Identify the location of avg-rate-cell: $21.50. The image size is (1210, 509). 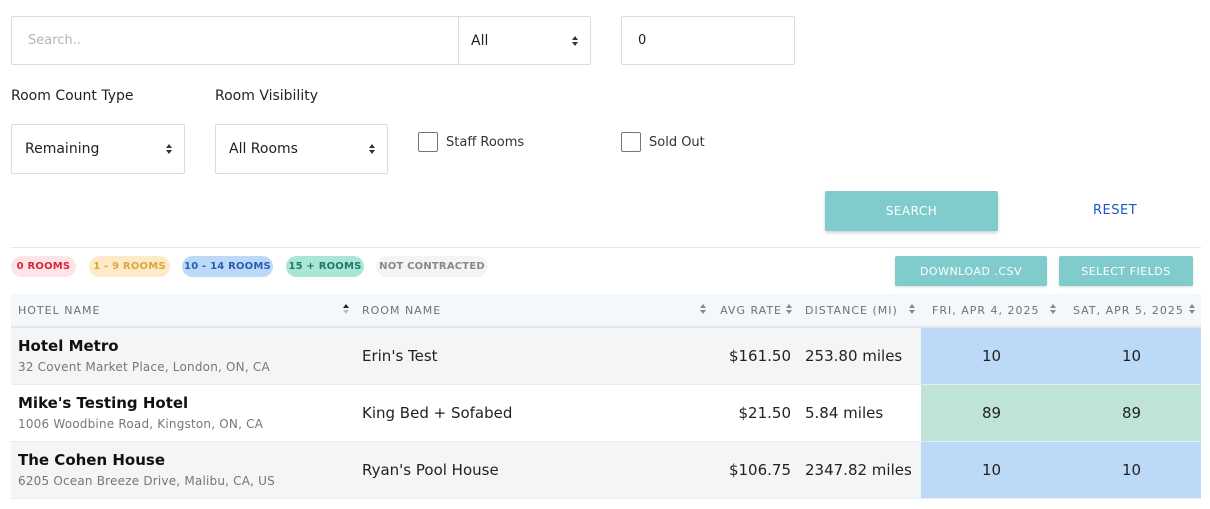
(755, 413).